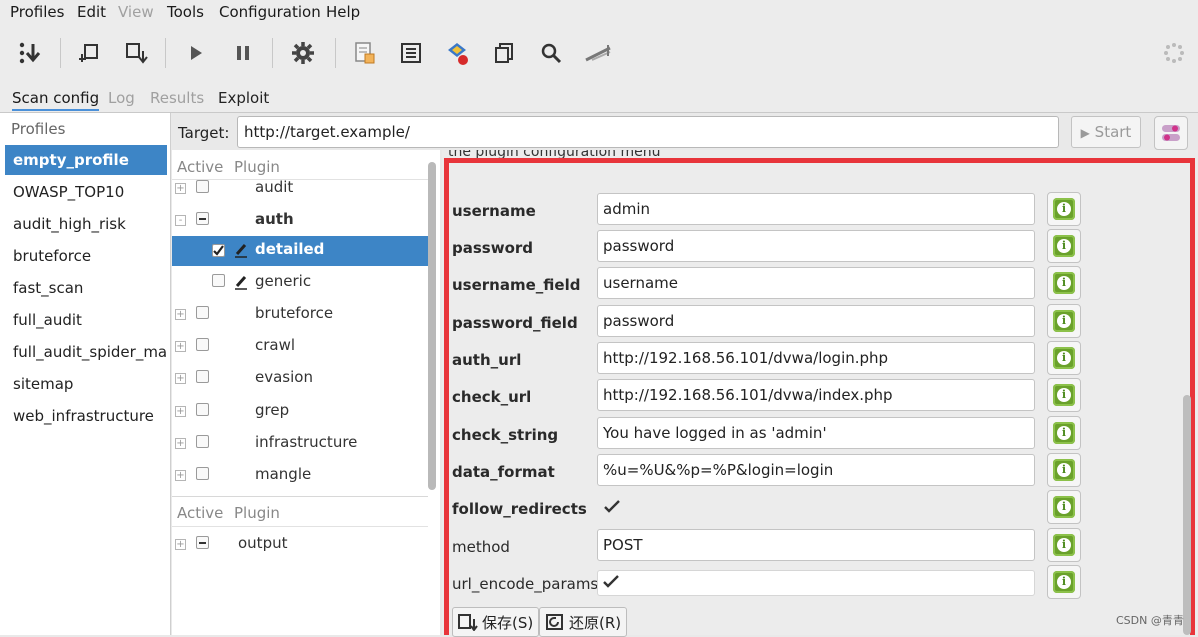 The height and width of the screenshot is (637, 1198). Describe the element at coordinates (816, 395) in the screenshot. I see `option-input: http://192.168.56.101/dvwa/index.php` at that location.